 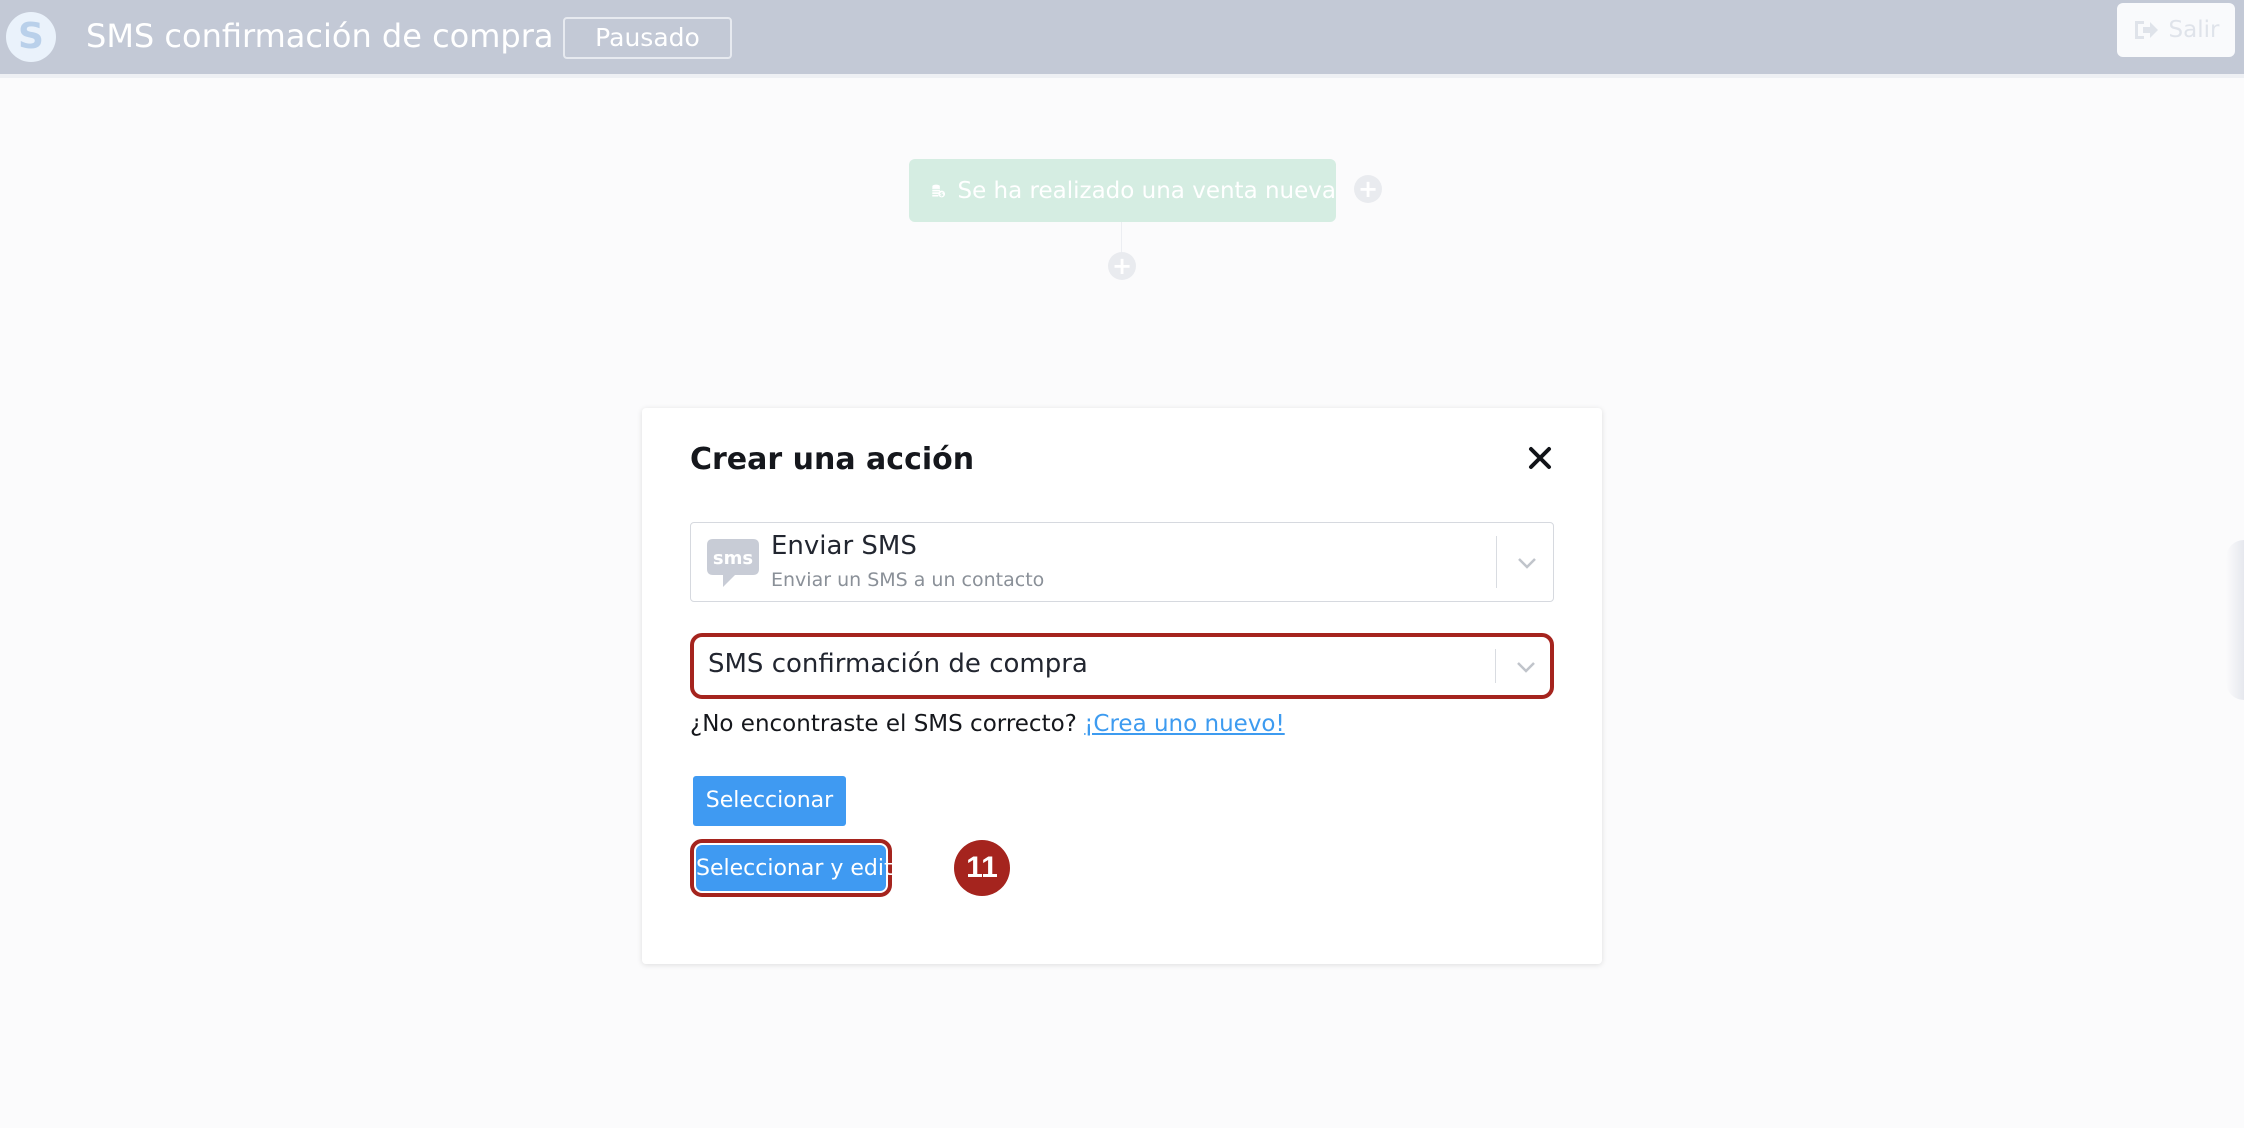 I want to click on action-title: Enviar SMS, so click(x=844, y=546).